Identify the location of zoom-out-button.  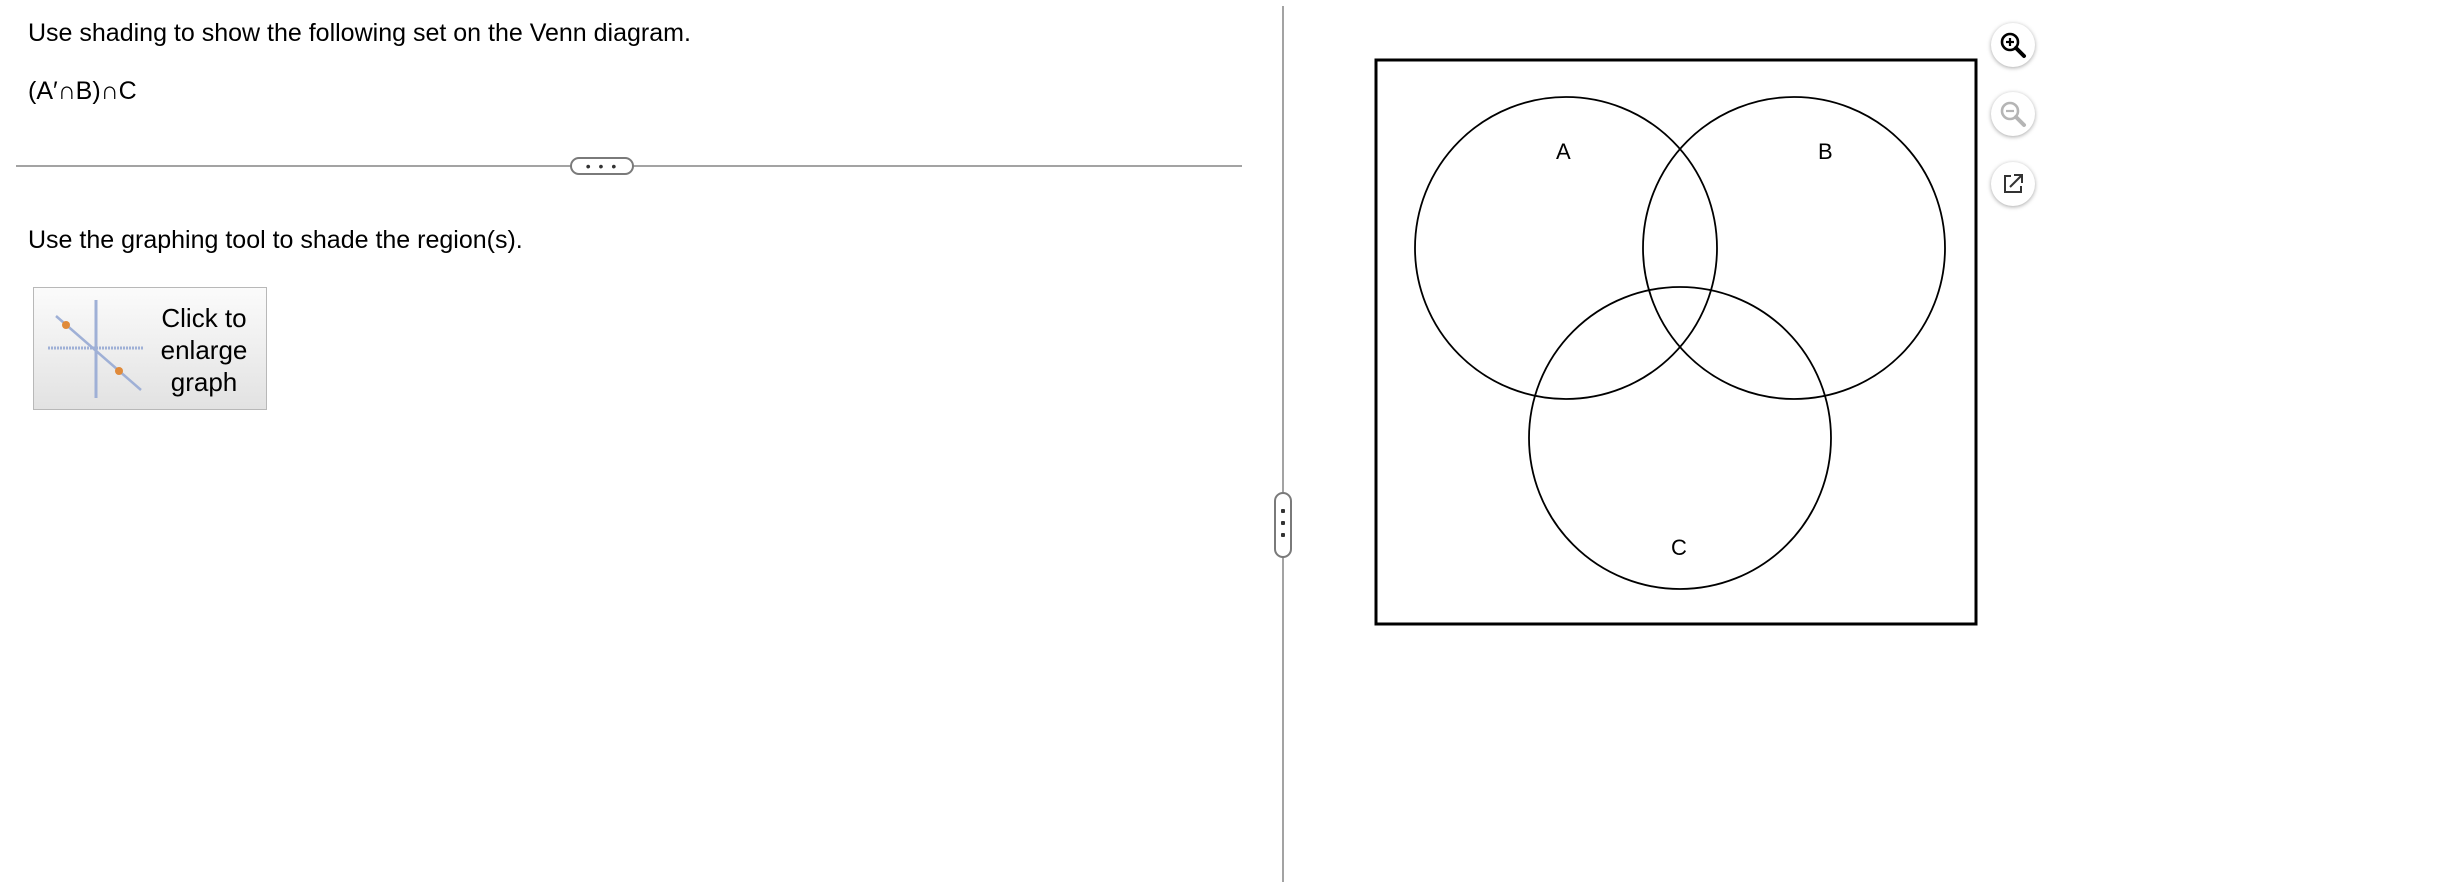
(2013, 114).